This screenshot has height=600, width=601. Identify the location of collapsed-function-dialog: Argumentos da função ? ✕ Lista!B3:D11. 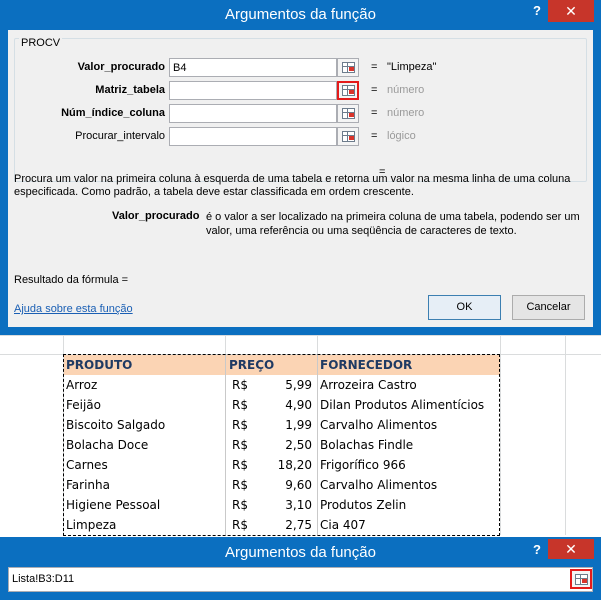
(300, 568).